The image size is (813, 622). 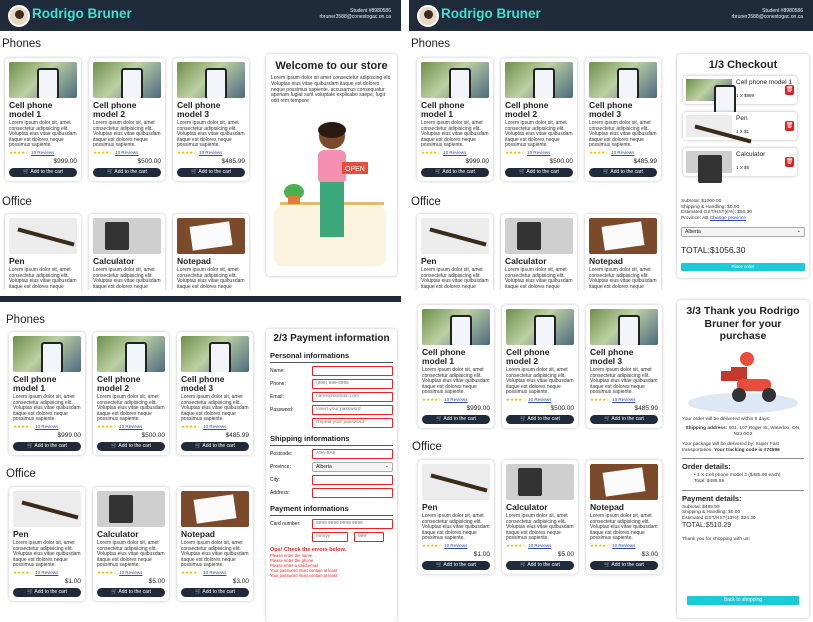 What do you see at coordinates (352, 410) in the screenshot?
I see `password-input: Insert your password` at bounding box center [352, 410].